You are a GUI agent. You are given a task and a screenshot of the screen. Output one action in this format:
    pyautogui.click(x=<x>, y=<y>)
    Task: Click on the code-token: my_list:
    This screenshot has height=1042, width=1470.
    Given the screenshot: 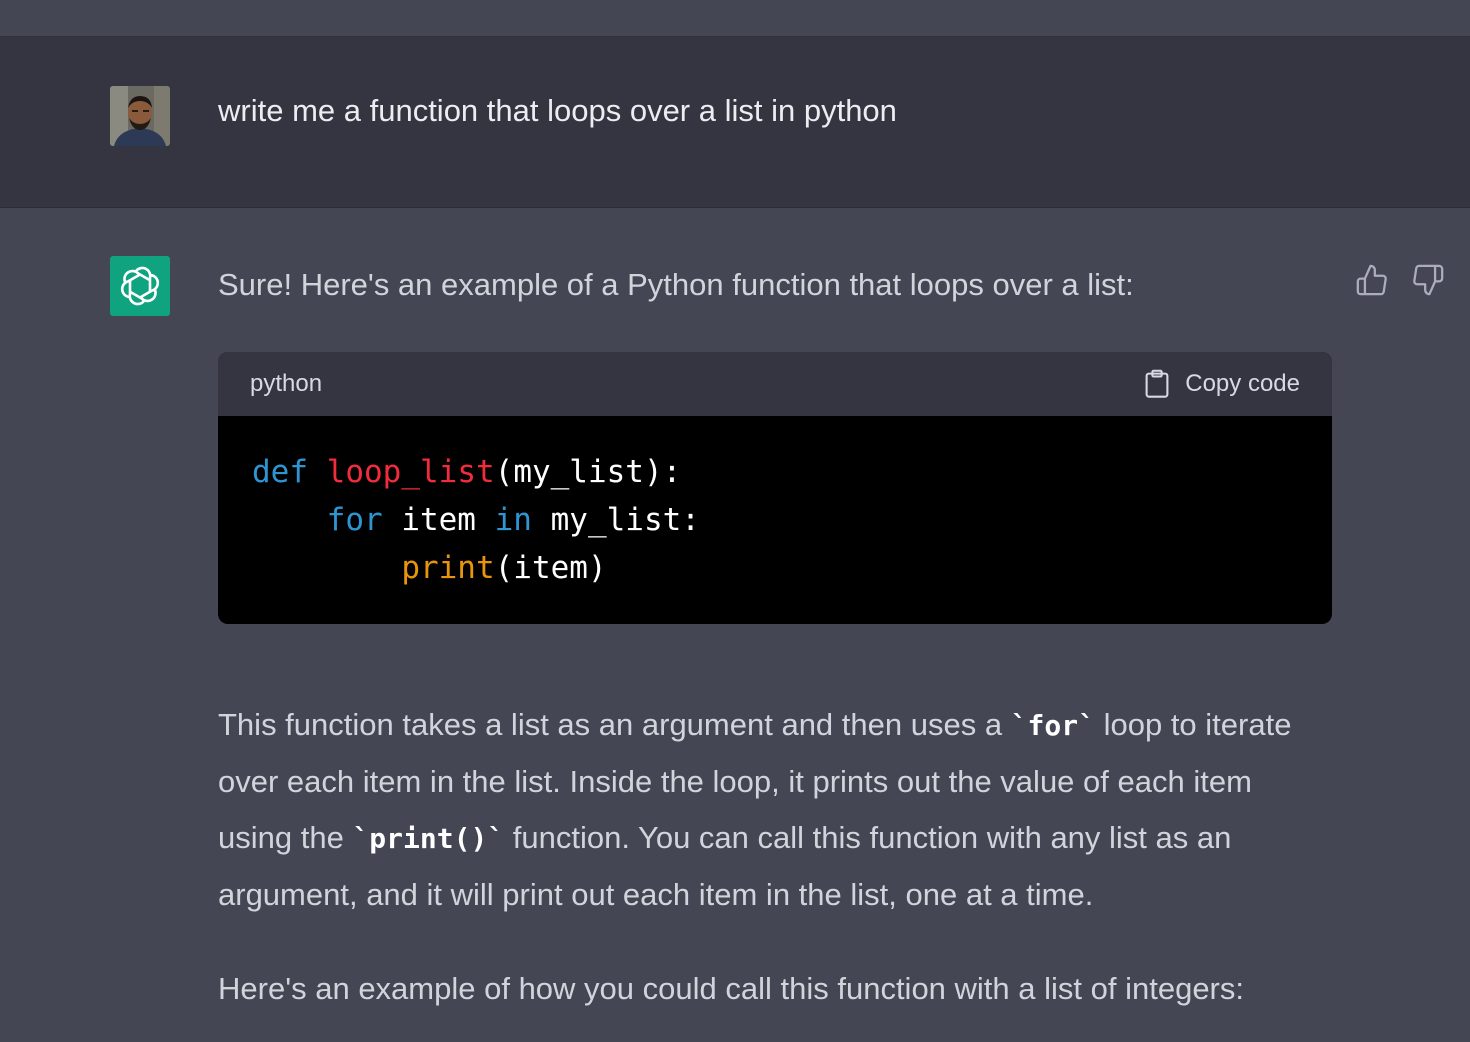 What is the action you would take?
    pyautogui.click(x=615, y=520)
    